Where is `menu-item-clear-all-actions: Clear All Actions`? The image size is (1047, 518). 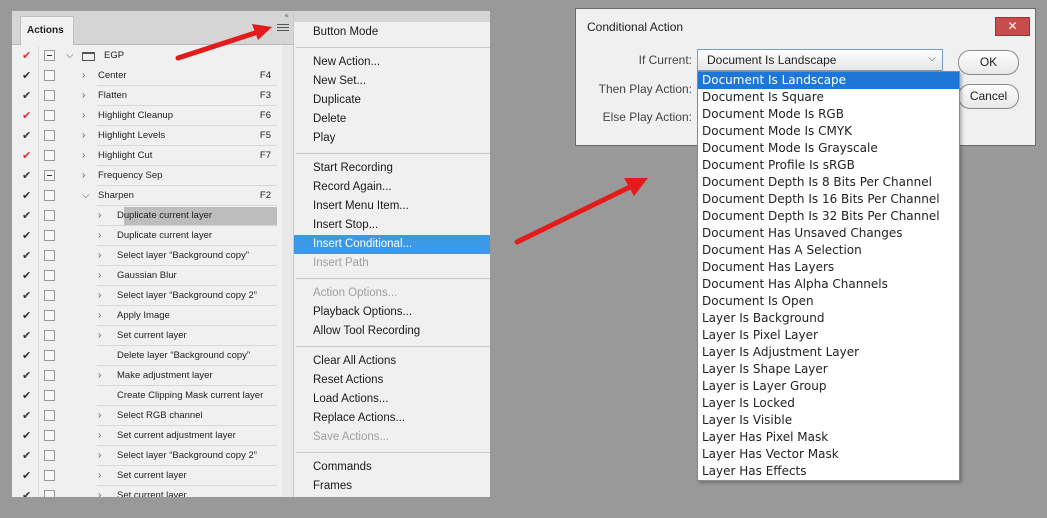
menu-item-clear-all-actions: Clear All Actions is located at coordinates (392, 361).